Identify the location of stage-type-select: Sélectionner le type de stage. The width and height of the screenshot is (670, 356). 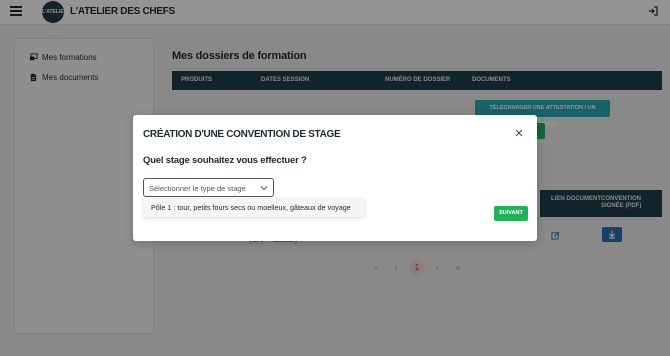
(208, 187).